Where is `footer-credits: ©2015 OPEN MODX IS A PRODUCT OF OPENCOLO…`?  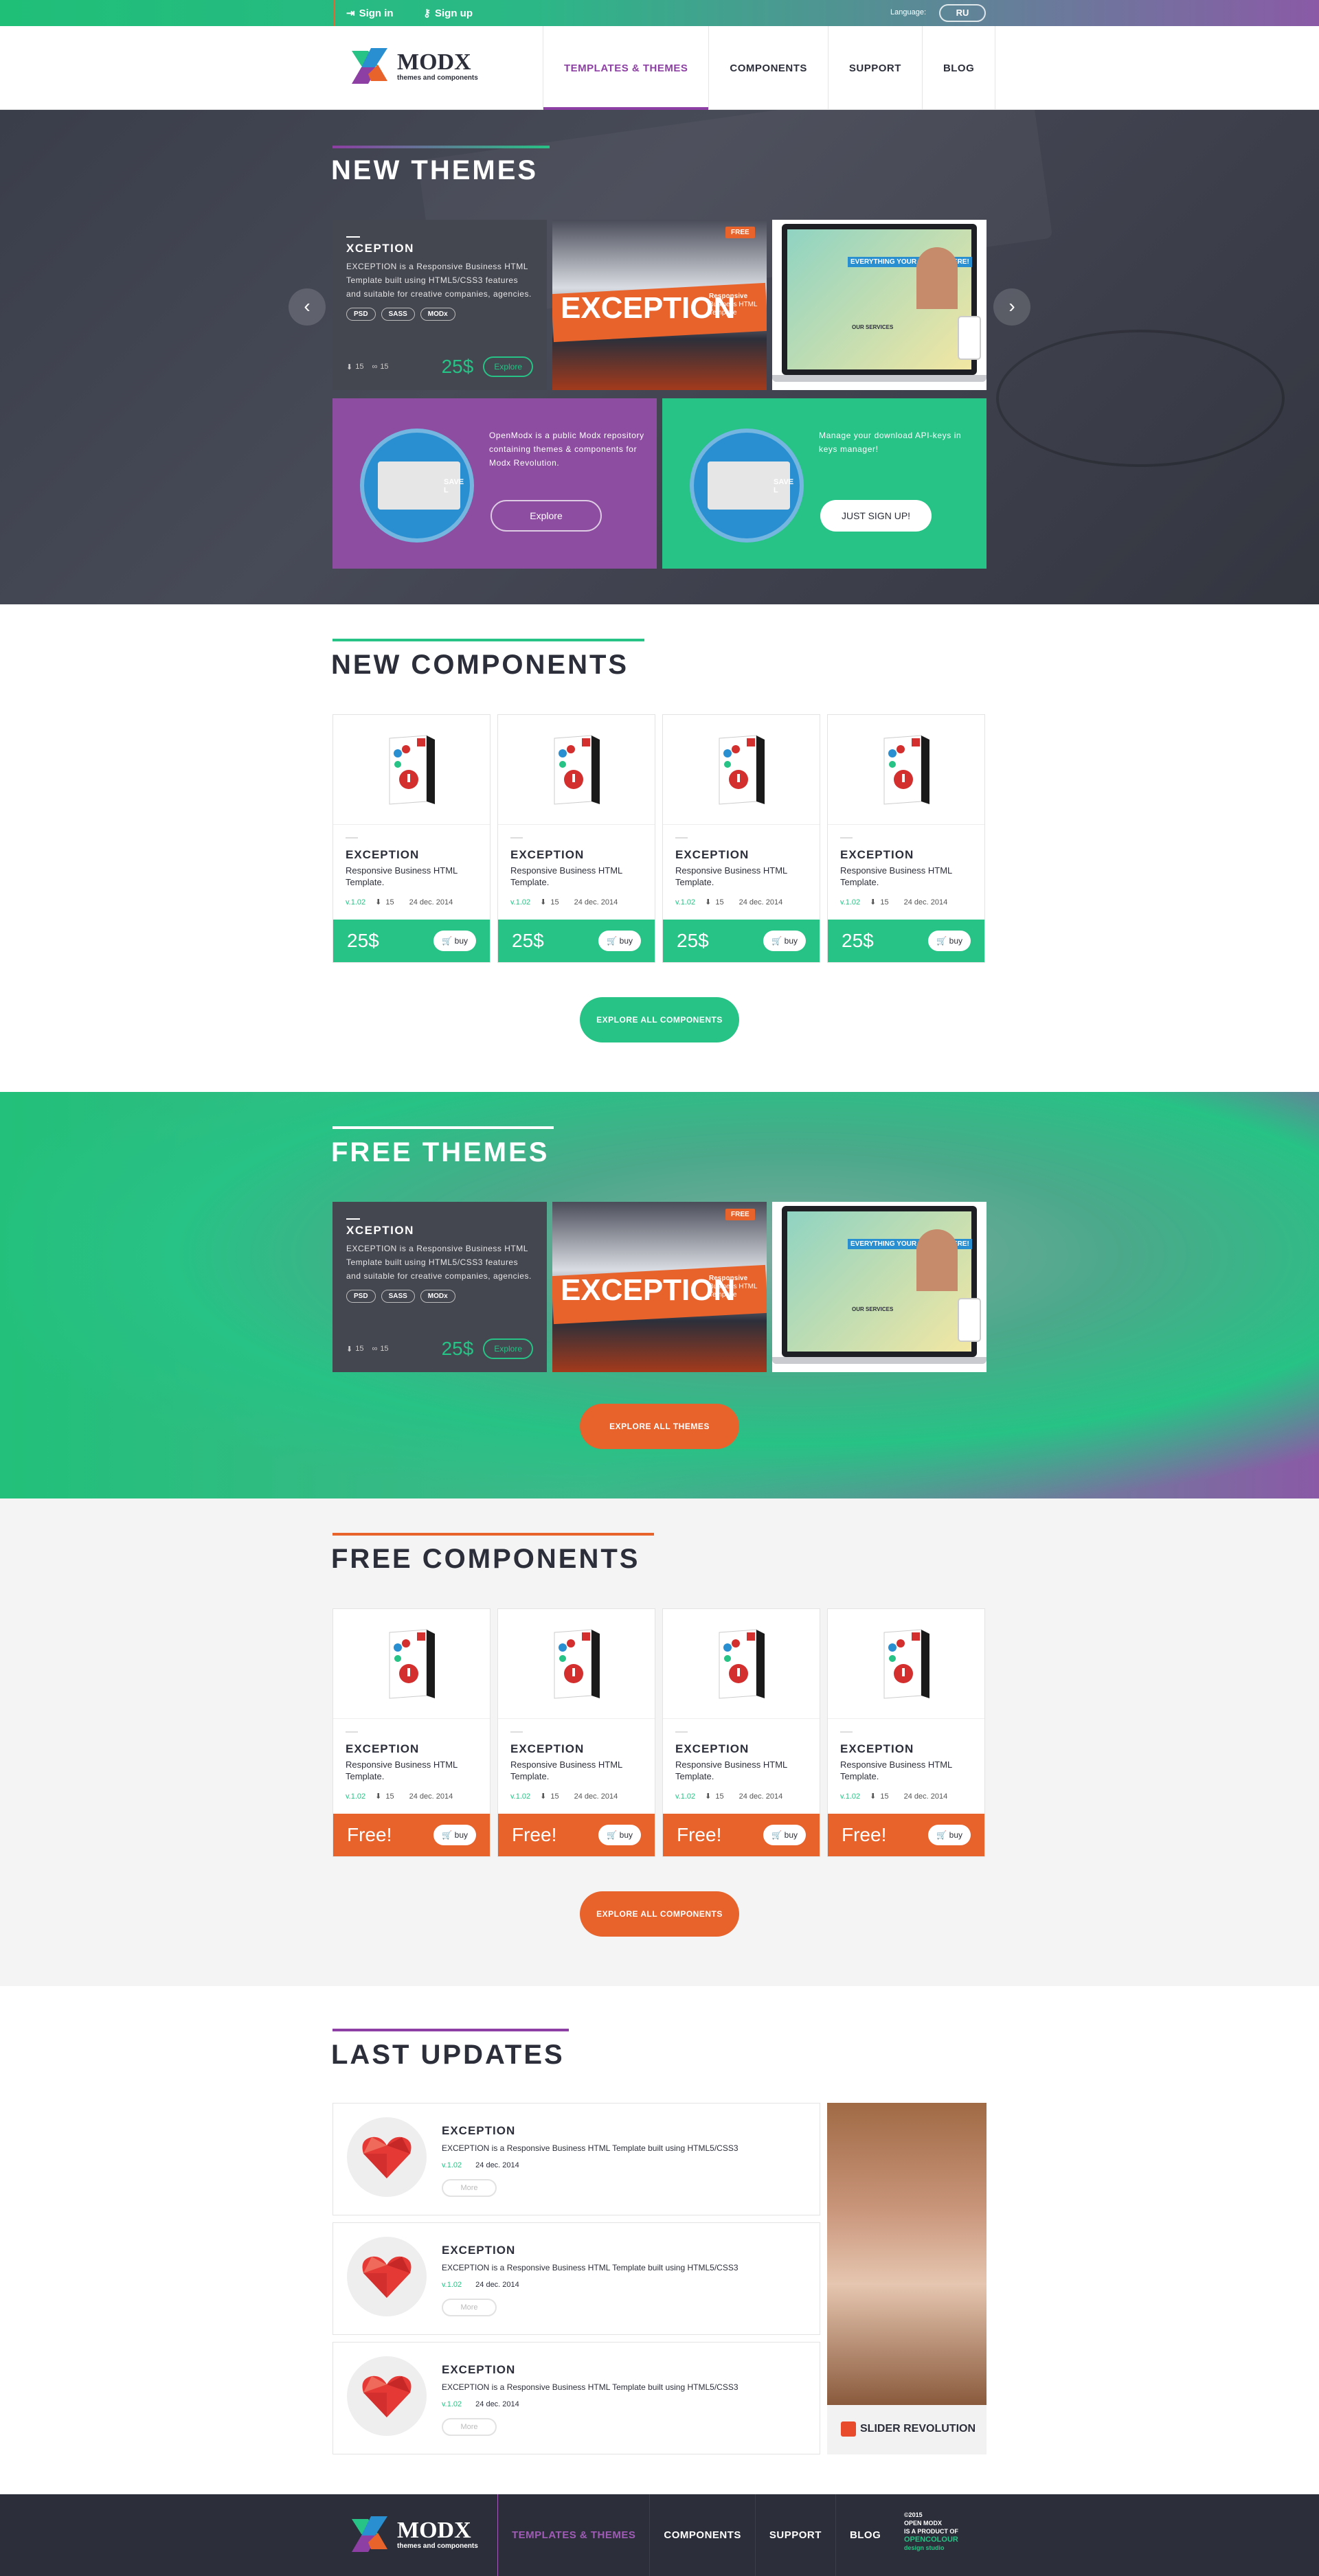 footer-credits: ©2015 OPEN MODX IS A PRODUCT OF OPENCOLO… is located at coordinates (931, 2531).